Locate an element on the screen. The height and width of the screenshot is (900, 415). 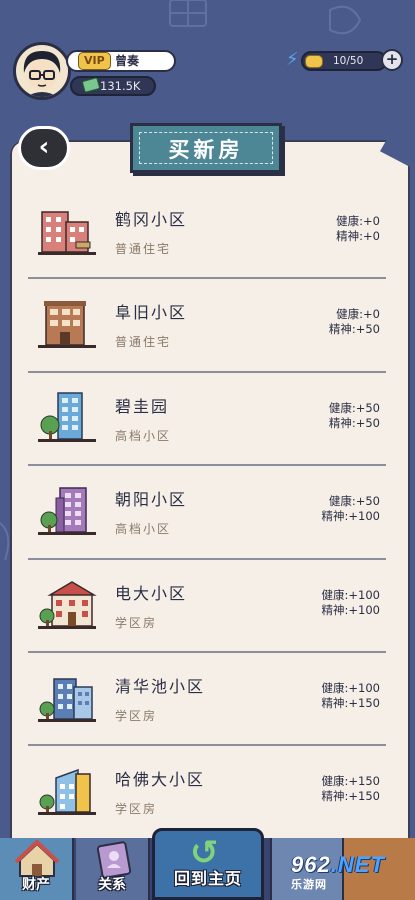
tab-property: 财产 is located at coordinates (37, 869).